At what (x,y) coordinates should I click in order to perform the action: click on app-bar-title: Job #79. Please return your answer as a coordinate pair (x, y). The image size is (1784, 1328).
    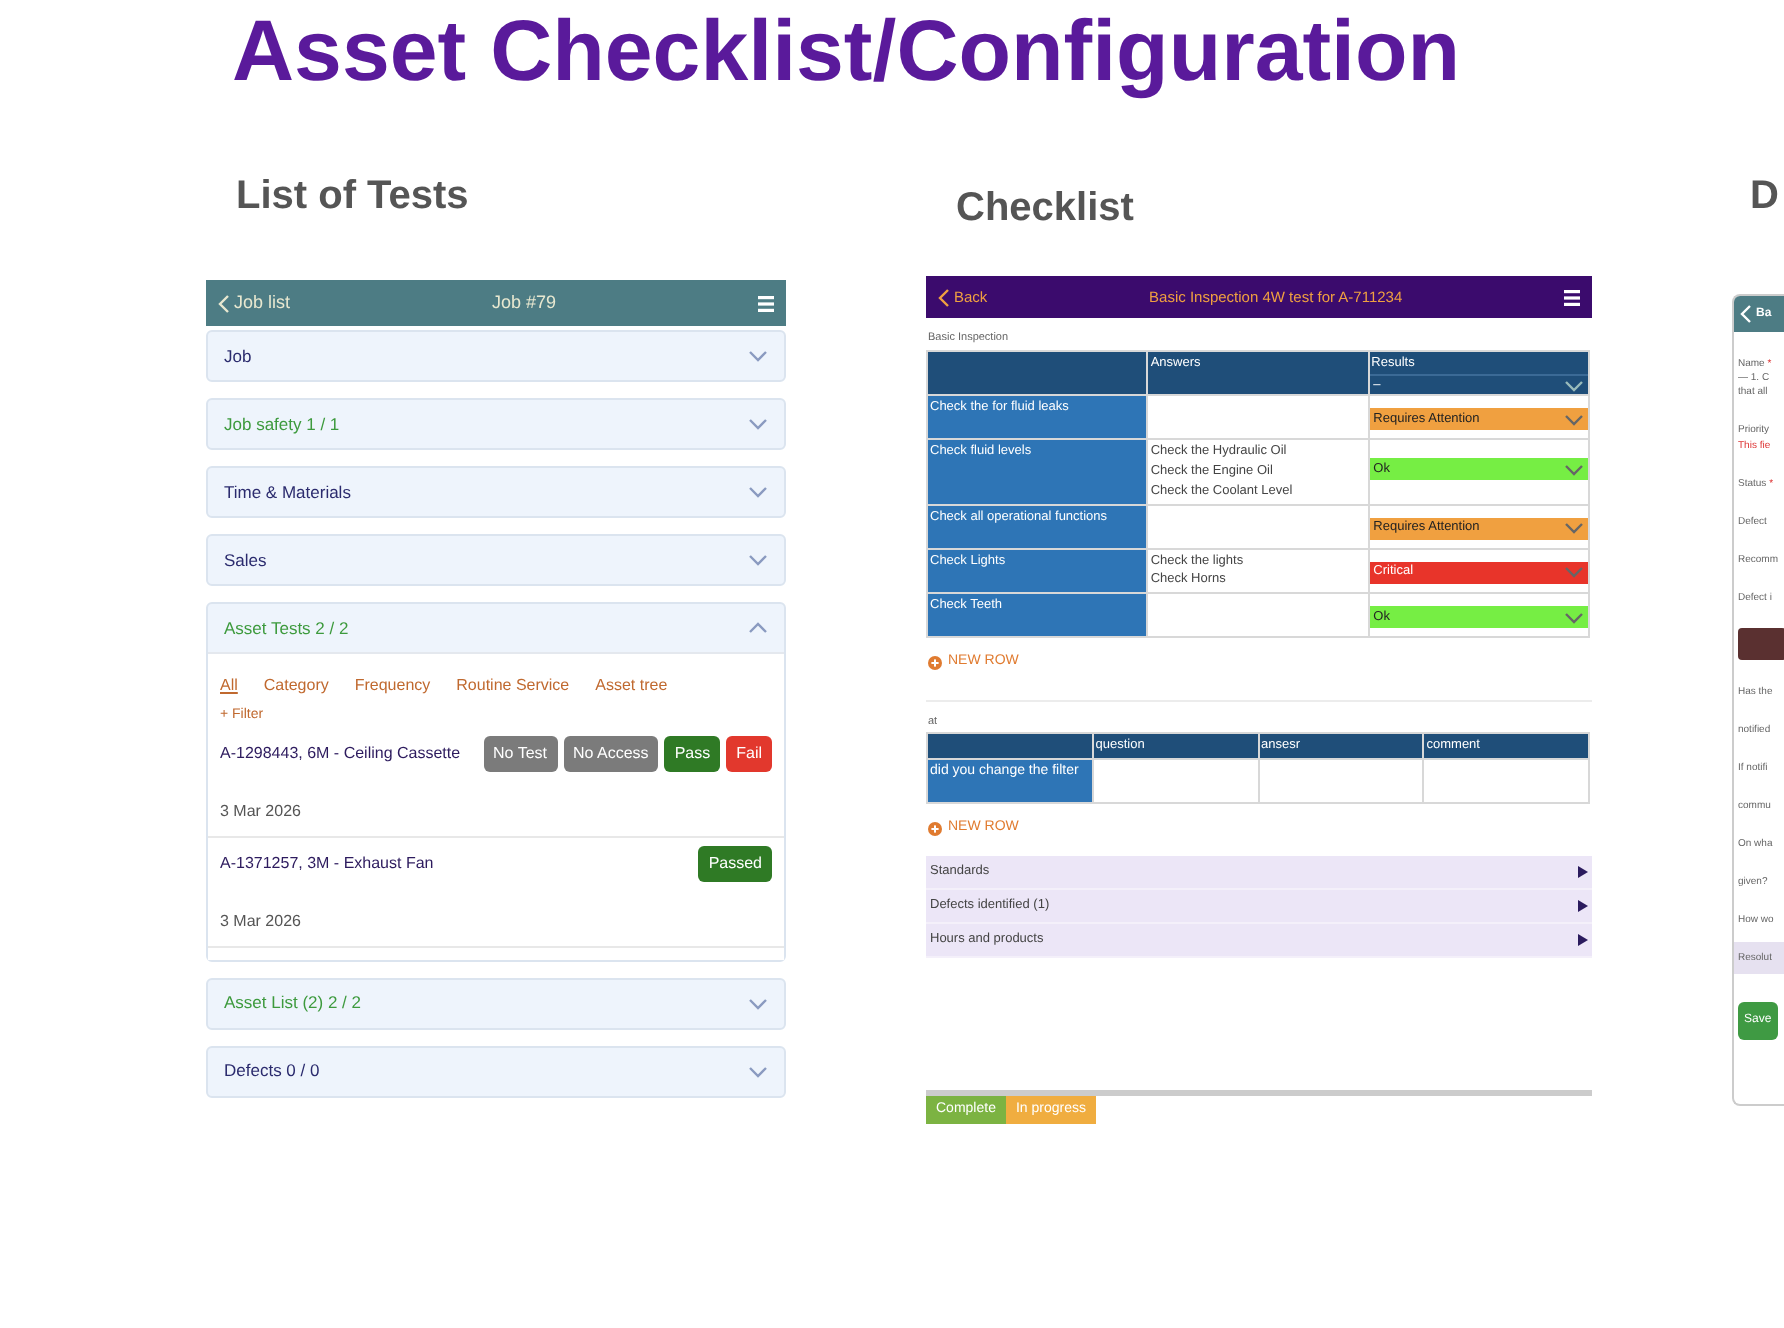
    Looking at the image, I should click on (524, 302).